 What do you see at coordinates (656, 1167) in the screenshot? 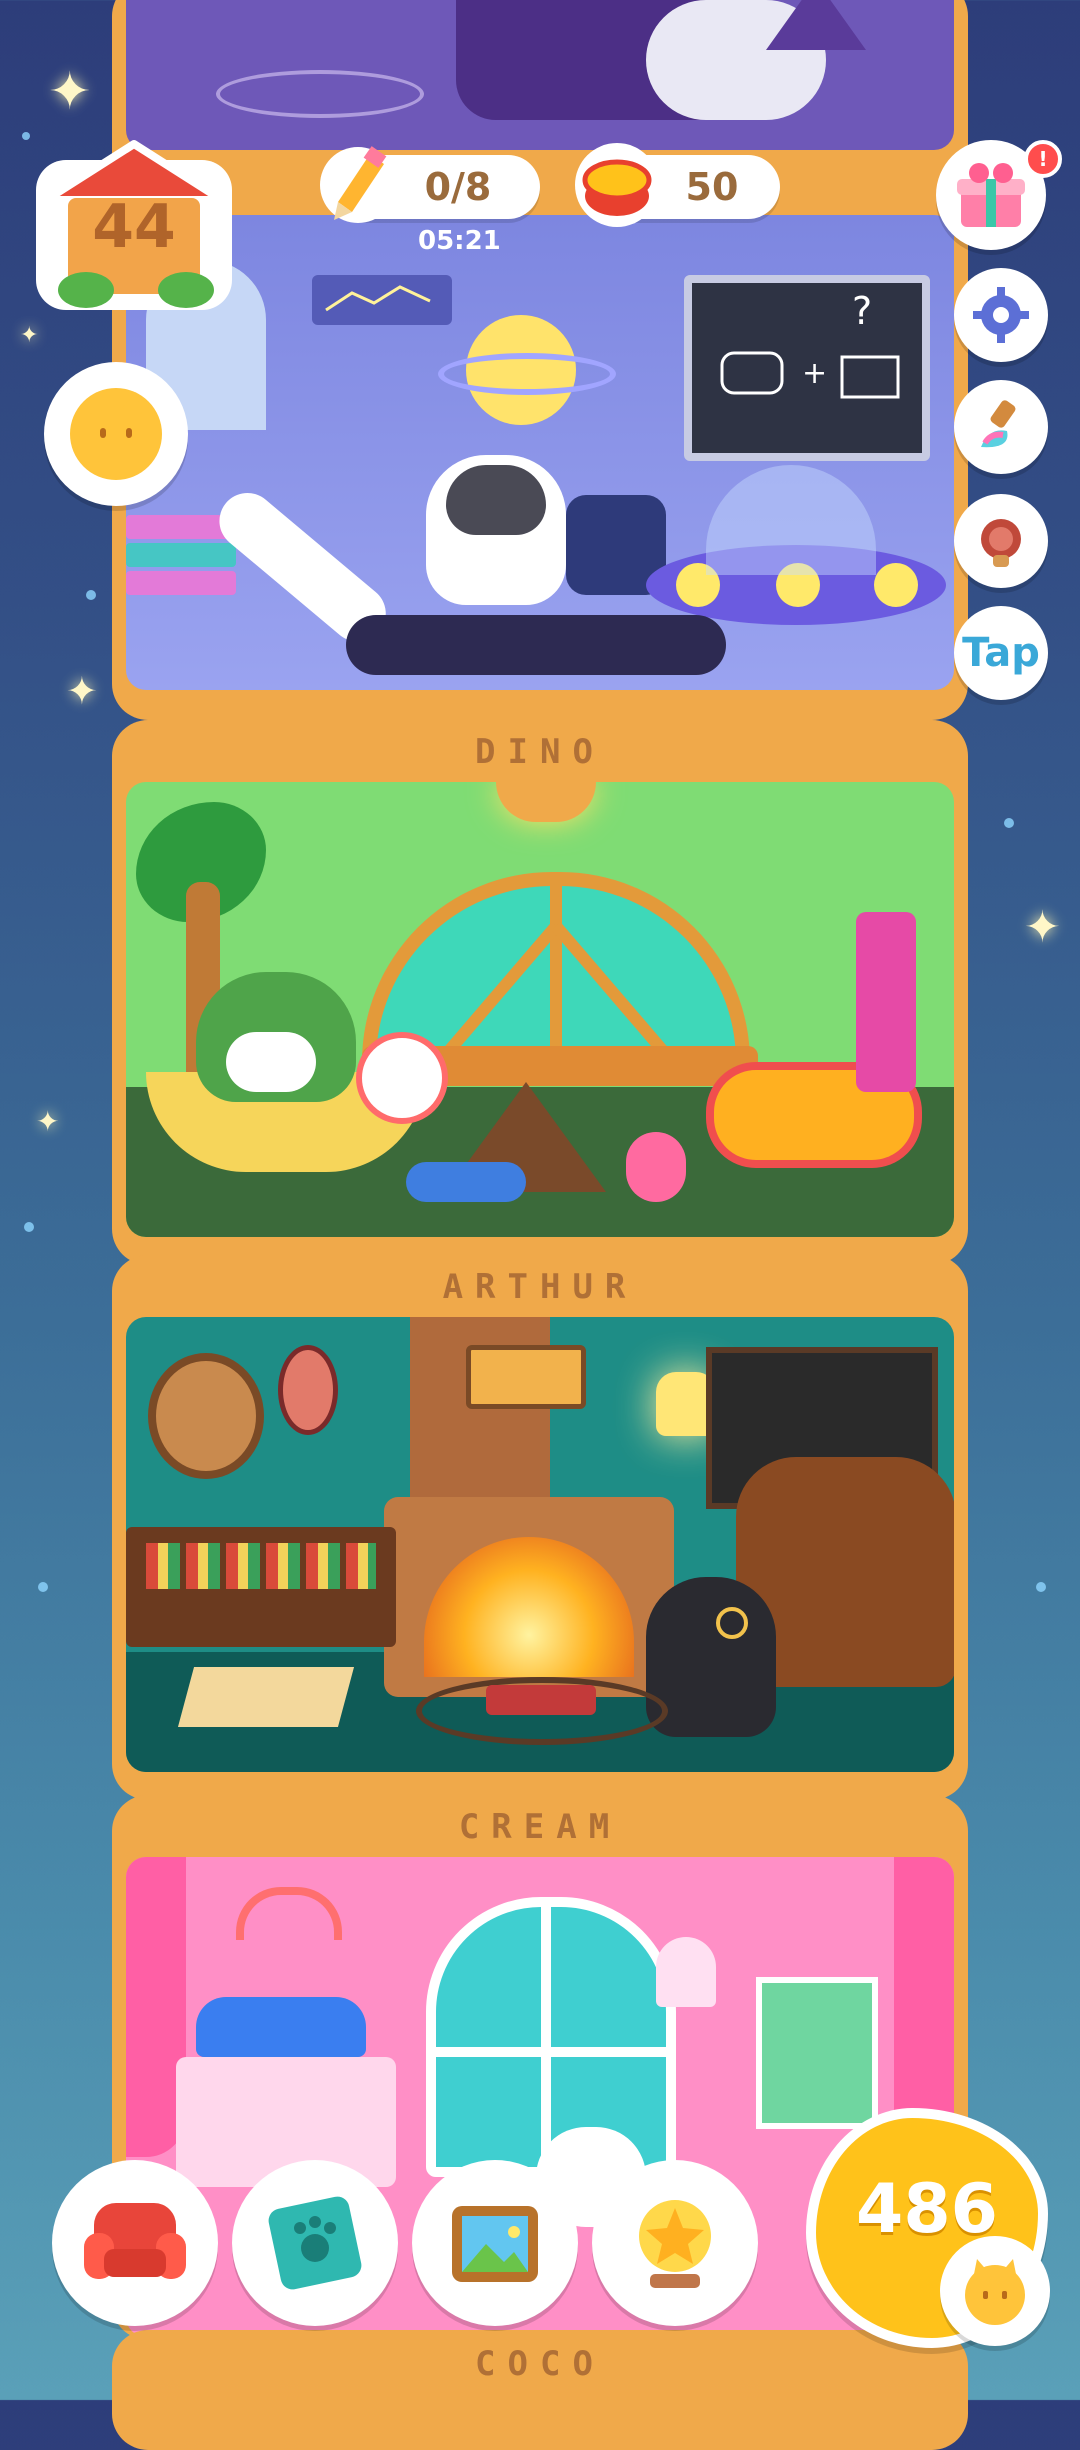
I see `pink-dino-toy` at bounding box center [656, 1167].